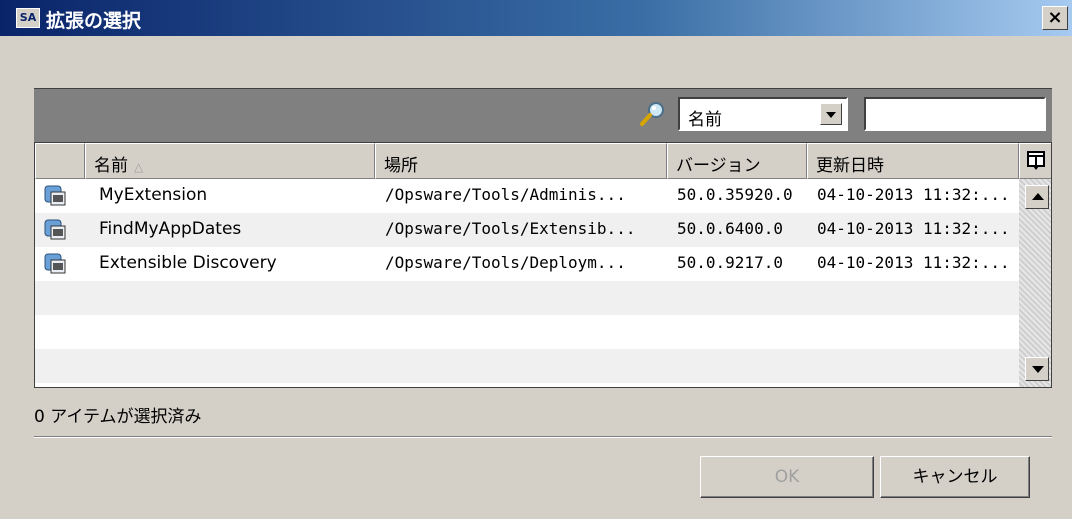 The height and width of the screenshot is (519, 1072). I want to click on cell-version: 50.0.35920.0, so click(735, 194).